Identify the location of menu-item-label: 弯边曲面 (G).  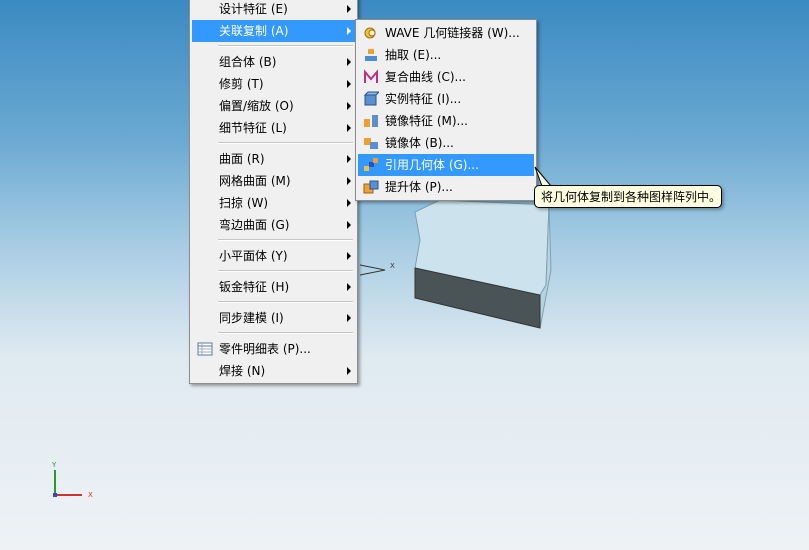
(254, 225).